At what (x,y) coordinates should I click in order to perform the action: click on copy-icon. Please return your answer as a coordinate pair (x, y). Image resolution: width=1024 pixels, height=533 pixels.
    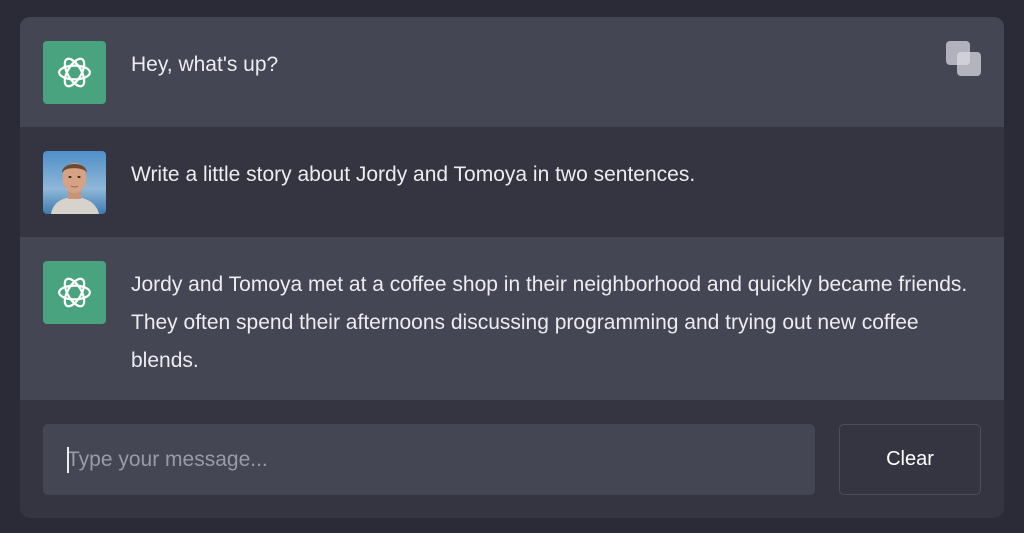
    Looking at the image, I should click on (964, 59).